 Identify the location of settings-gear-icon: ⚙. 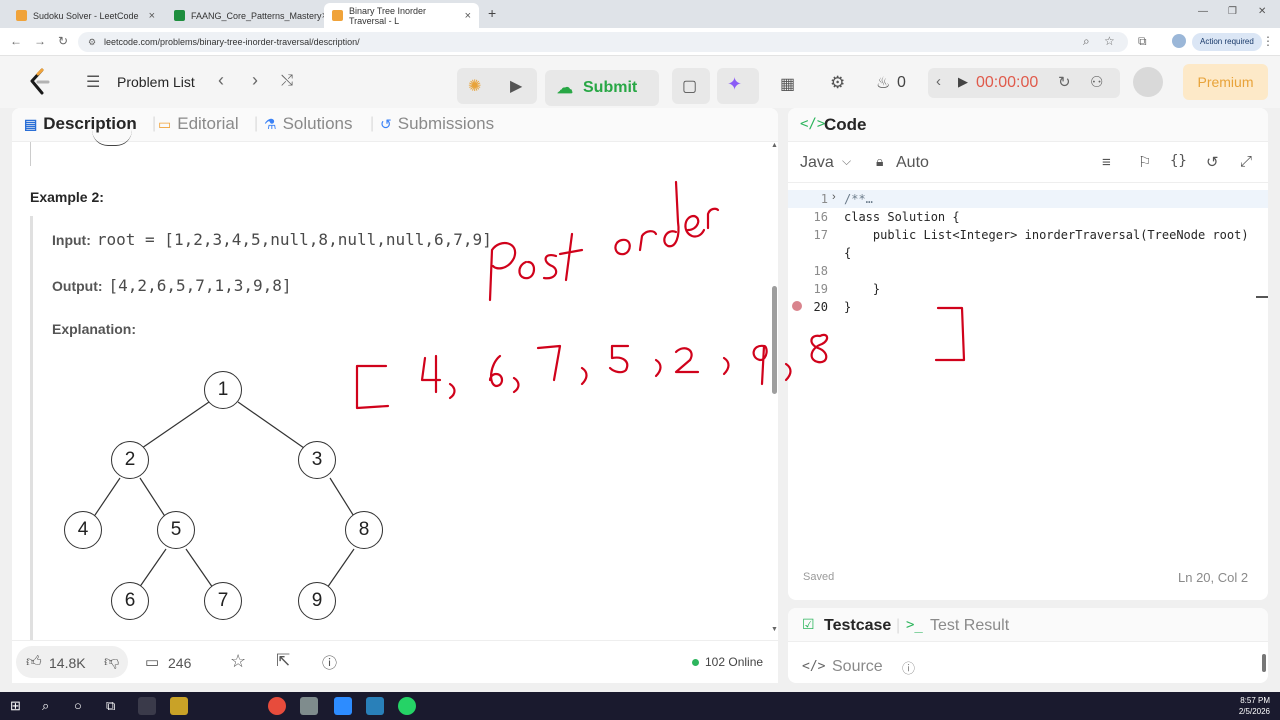
(837, 83).